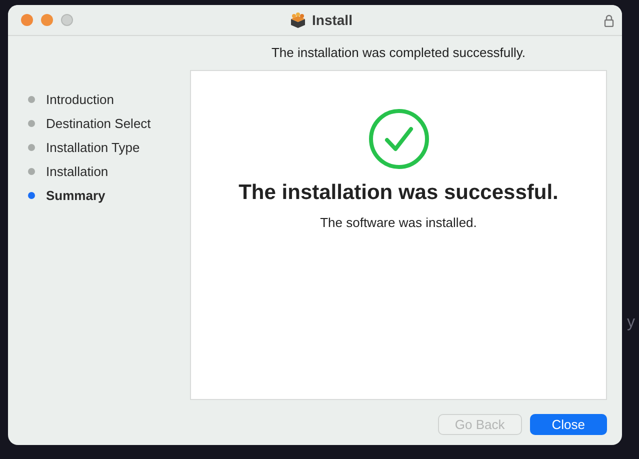 The width and height of the screenshot is (639, 459). Describe the element at coordinates (399, 139) in the screenshot. I see `checkmark-icon` at that location.